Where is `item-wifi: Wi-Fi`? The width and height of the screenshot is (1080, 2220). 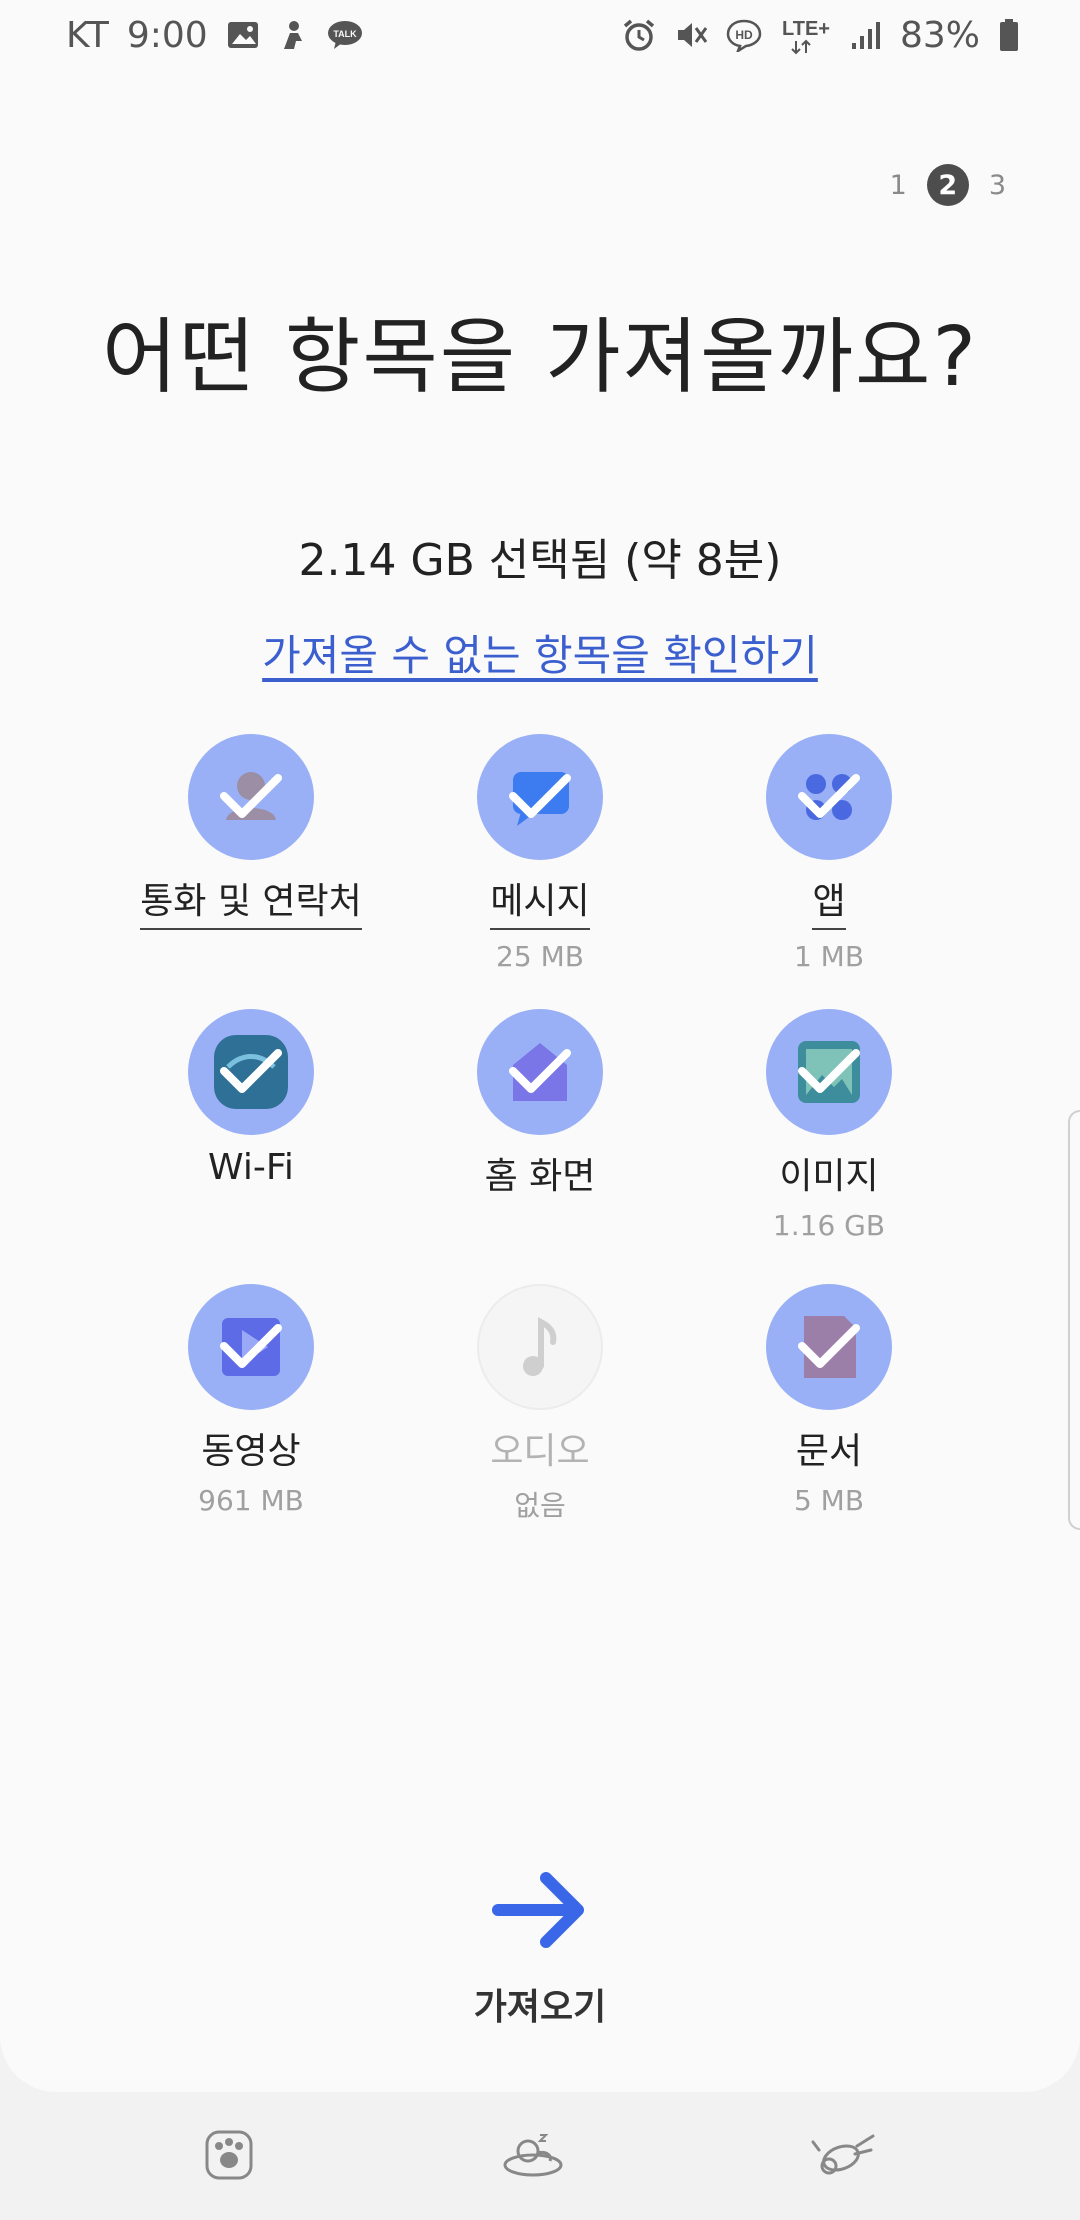
item-wifi: Wi-Fi is located at coordinates (251, 1103).